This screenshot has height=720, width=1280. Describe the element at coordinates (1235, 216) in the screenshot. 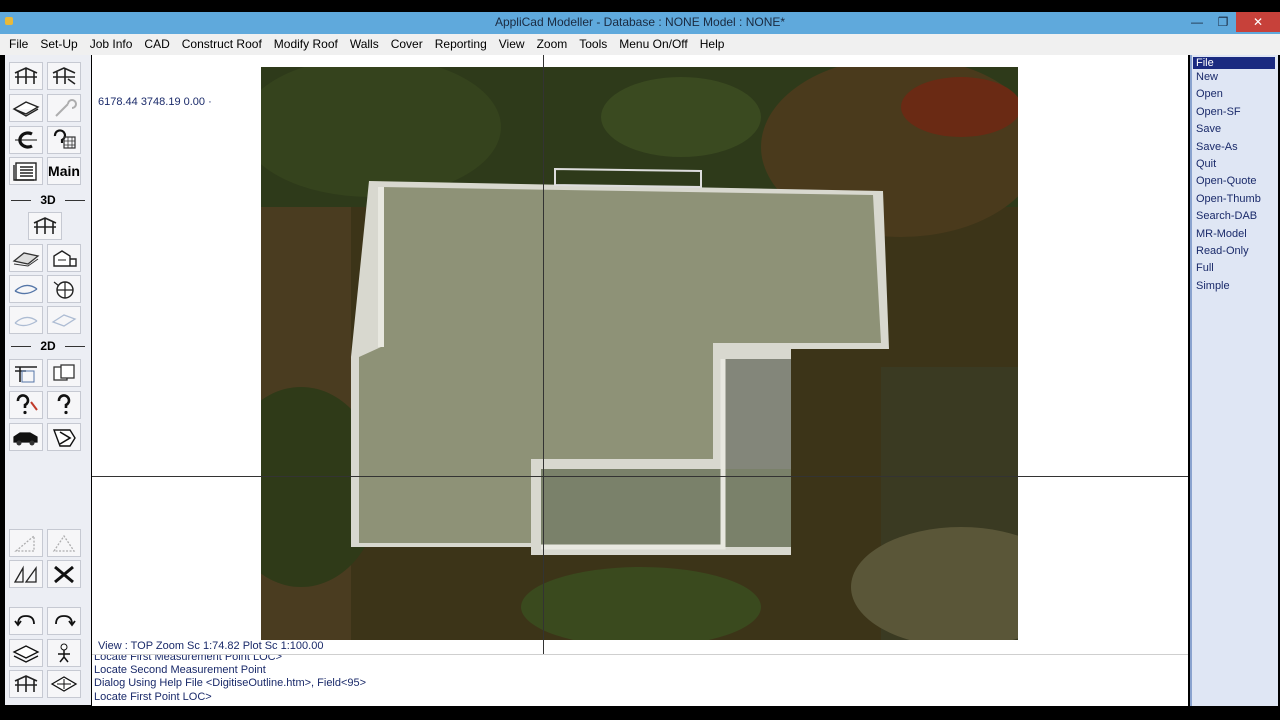

I see `side-menu-search-dab: Search-DAB` at that location.